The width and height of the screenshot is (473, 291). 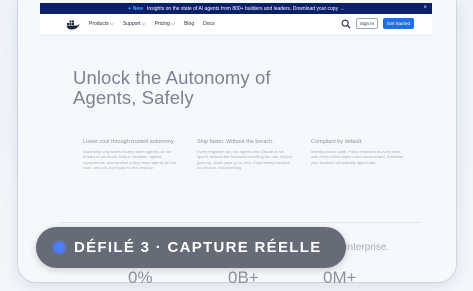 What do you see at coordinates (172, 87) in the screenshot?
I see `hero-title: Unlock the Autonomy of Agents, Safely` at bounding box center [172, 87].